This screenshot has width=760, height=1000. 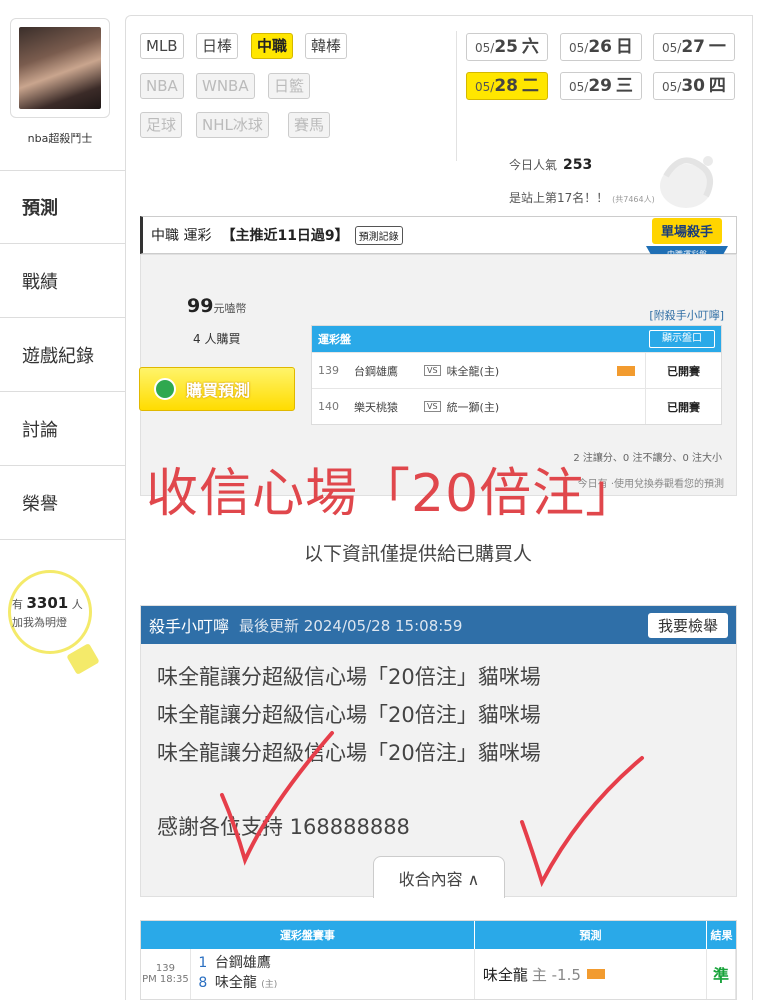 What do you see at coordinates (225, 86) in the screenshot?
I see `sport-tab-wnba: WNBA` at bounding box center [225, 86].